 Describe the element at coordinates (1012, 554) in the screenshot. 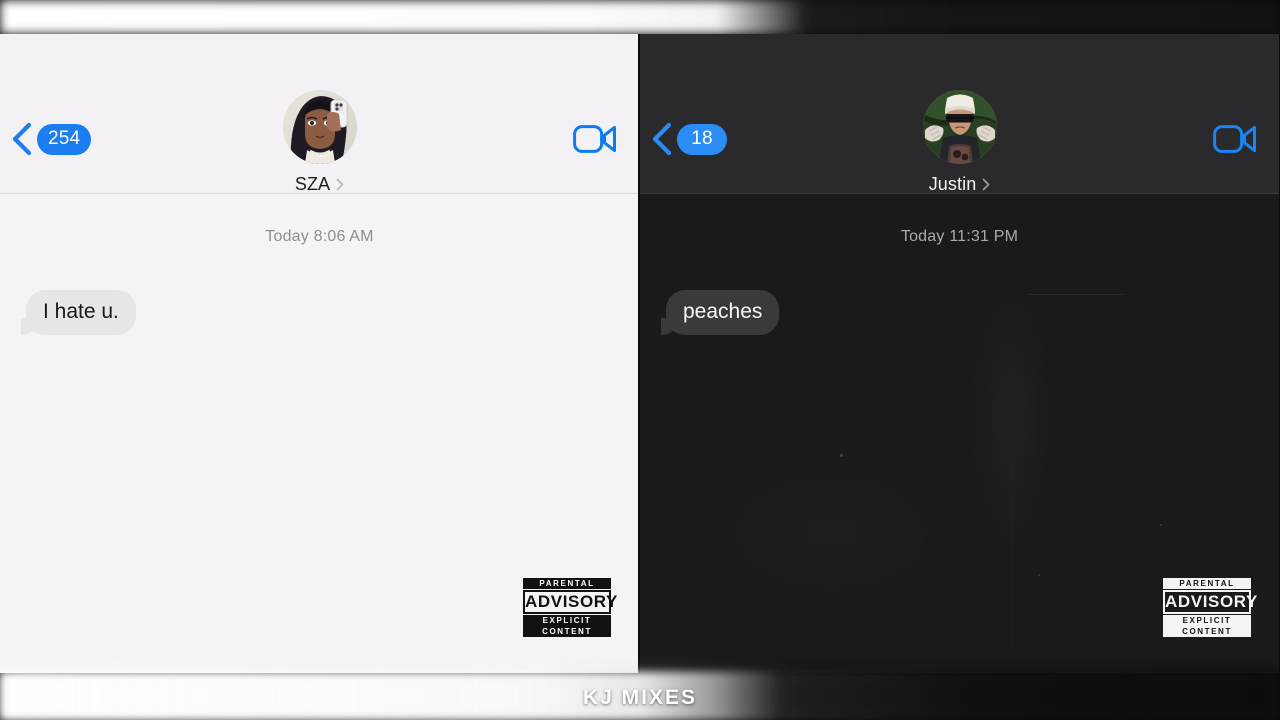

I see `film-scratch` at that location.